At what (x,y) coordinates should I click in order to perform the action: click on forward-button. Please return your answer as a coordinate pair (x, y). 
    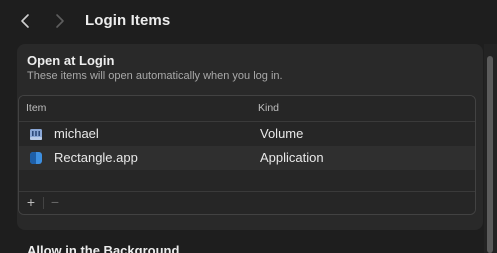
    Looking at the image, I should click on (60, 21).